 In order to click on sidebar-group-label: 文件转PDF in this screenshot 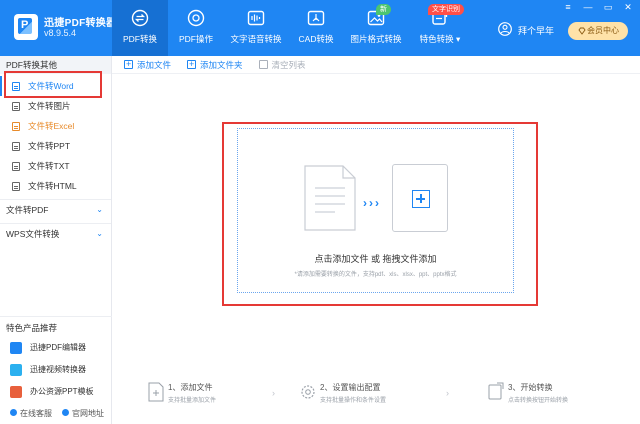, I will do `click(27, 210)`.